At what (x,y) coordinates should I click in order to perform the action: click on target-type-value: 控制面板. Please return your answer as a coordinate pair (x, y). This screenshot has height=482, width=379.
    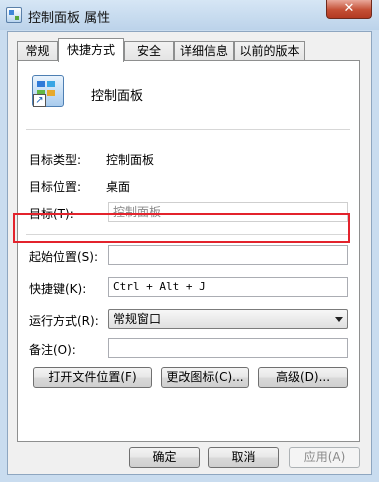
    Looking at the image, I should click on (130, 160).